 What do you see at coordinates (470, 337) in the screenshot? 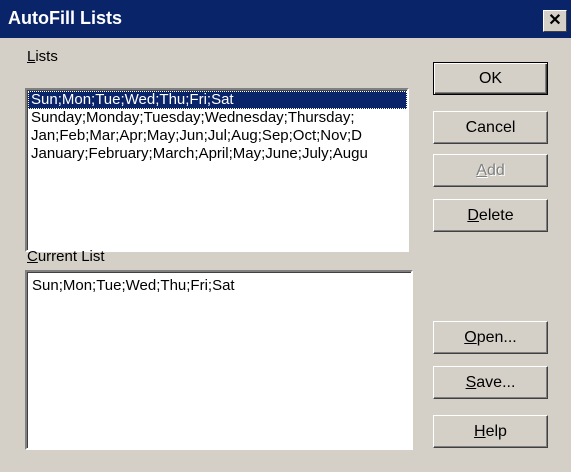
I see `open-button-mnemonic: O` at bounding box center [470, 337].